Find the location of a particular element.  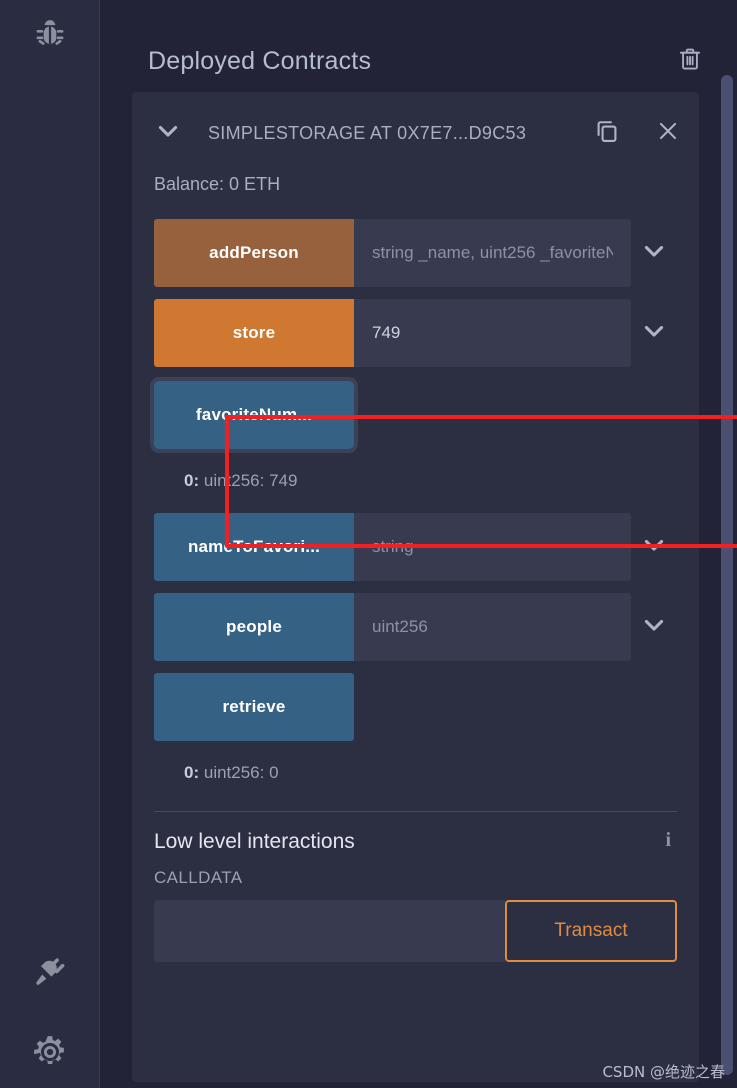

transact-button: Transact is located at coordinates (591, 931).